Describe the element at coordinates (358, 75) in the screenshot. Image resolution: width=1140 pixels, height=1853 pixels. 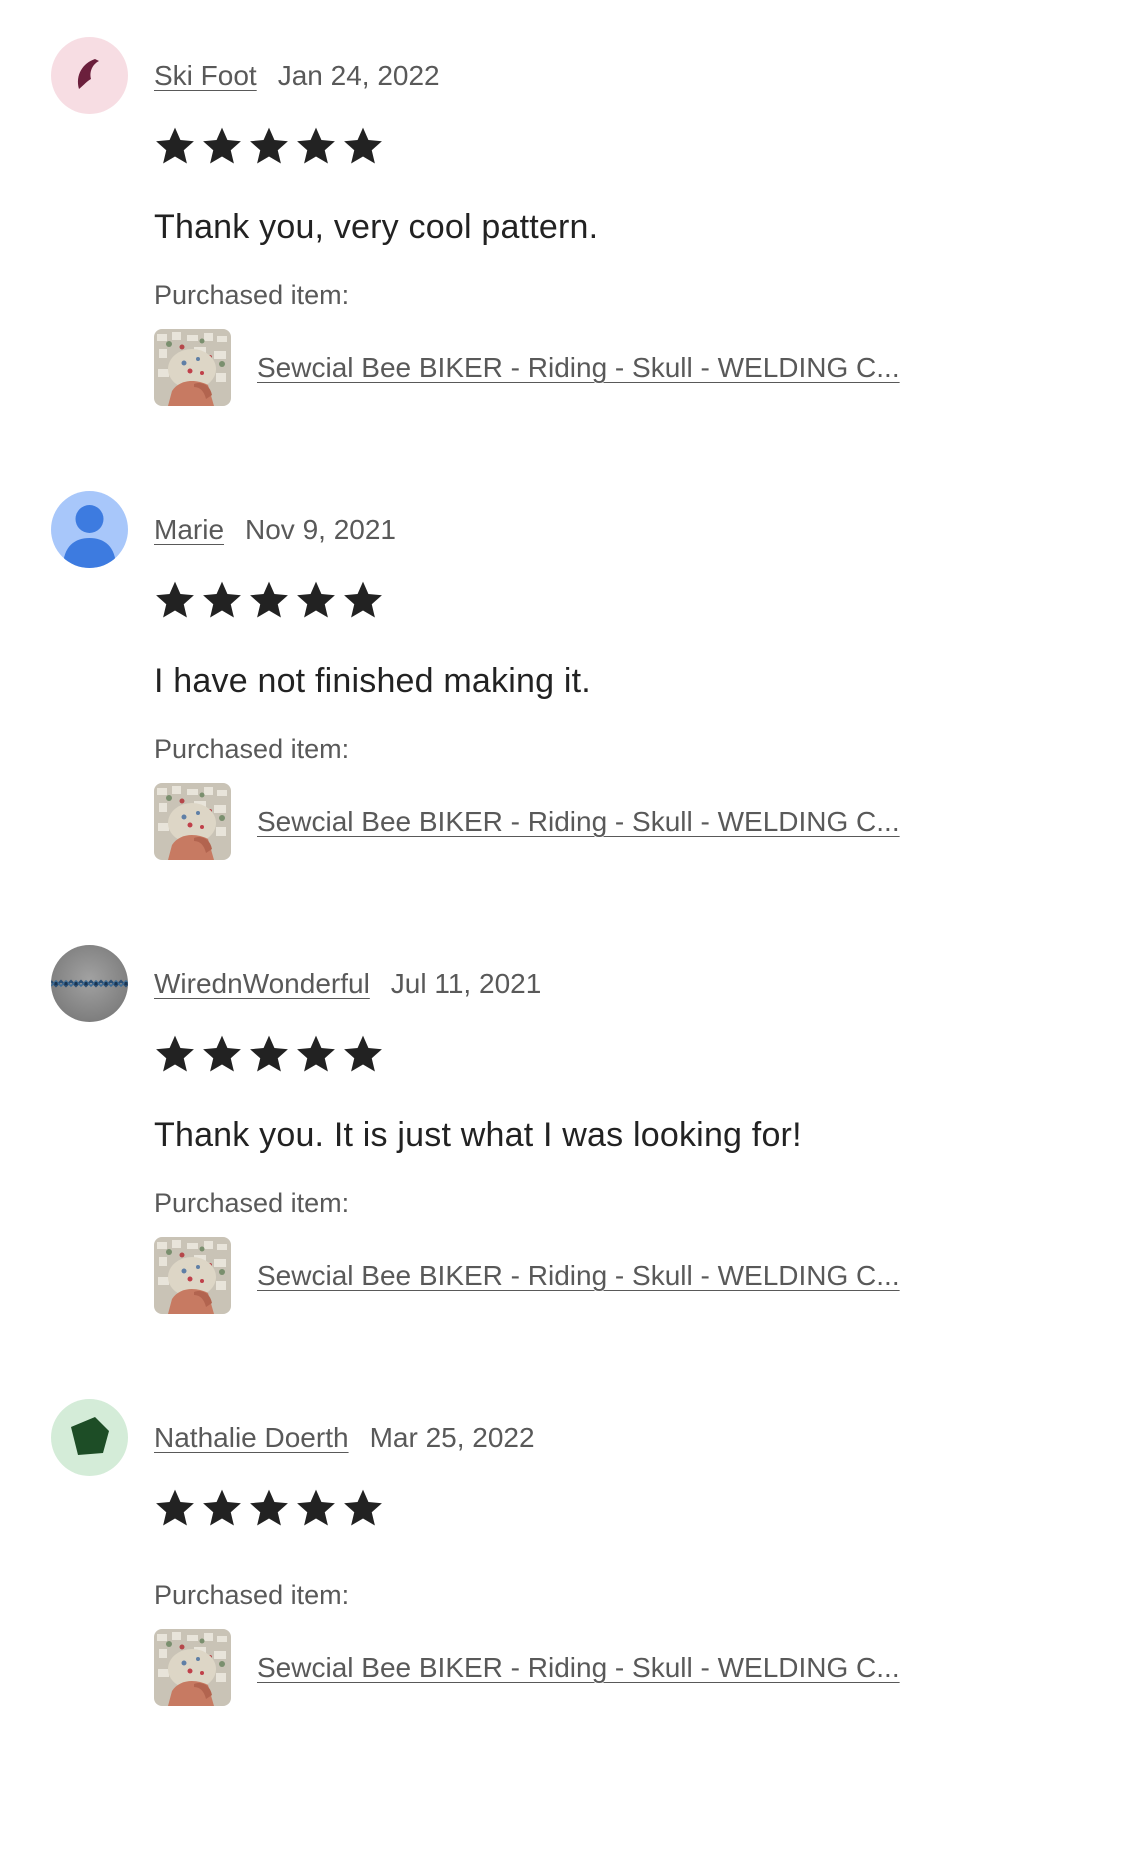
I see `review-date: Jan 24, 2022` at that location.